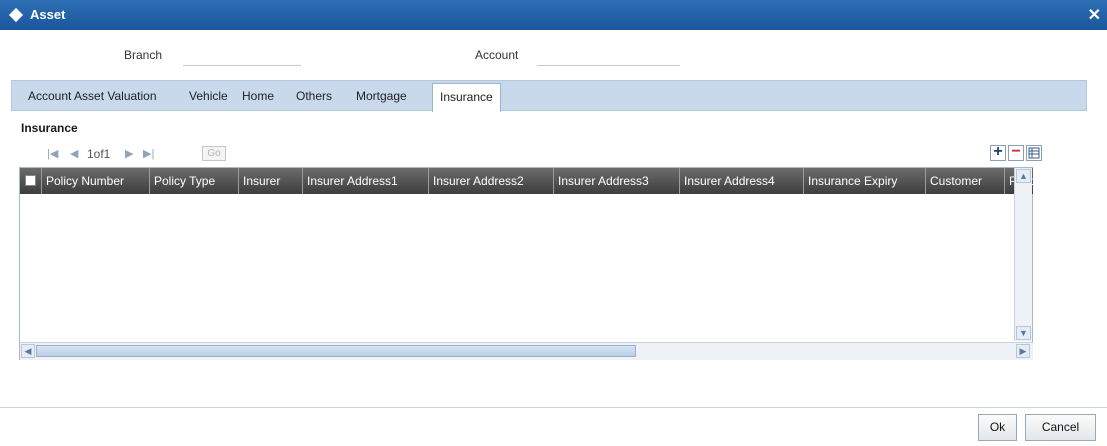 This screenshot has width=1107, height=446. I want to click on account-label: Account, so click(497, 55).